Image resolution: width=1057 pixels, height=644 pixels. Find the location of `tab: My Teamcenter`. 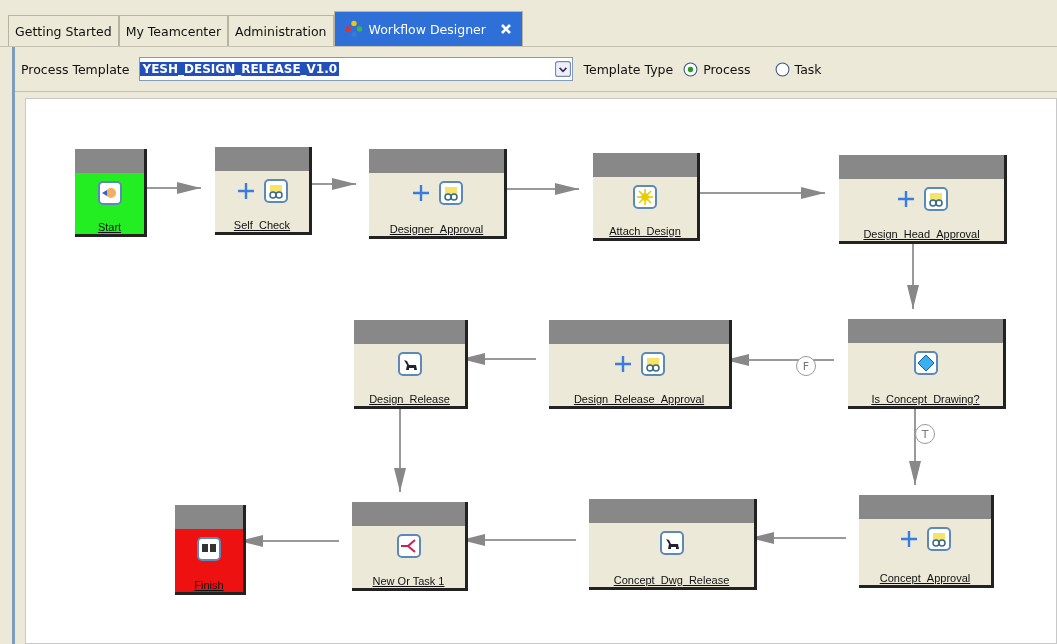

tab: My Teamcenter is located at coordinates (173, 30).